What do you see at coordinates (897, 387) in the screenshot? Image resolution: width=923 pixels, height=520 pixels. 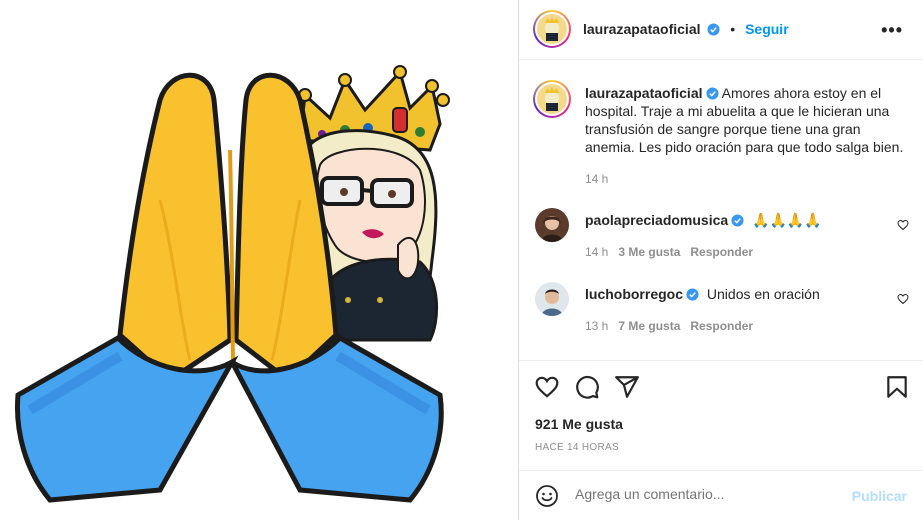 I see `bookmark-icon` at bounding box center [897, 387].